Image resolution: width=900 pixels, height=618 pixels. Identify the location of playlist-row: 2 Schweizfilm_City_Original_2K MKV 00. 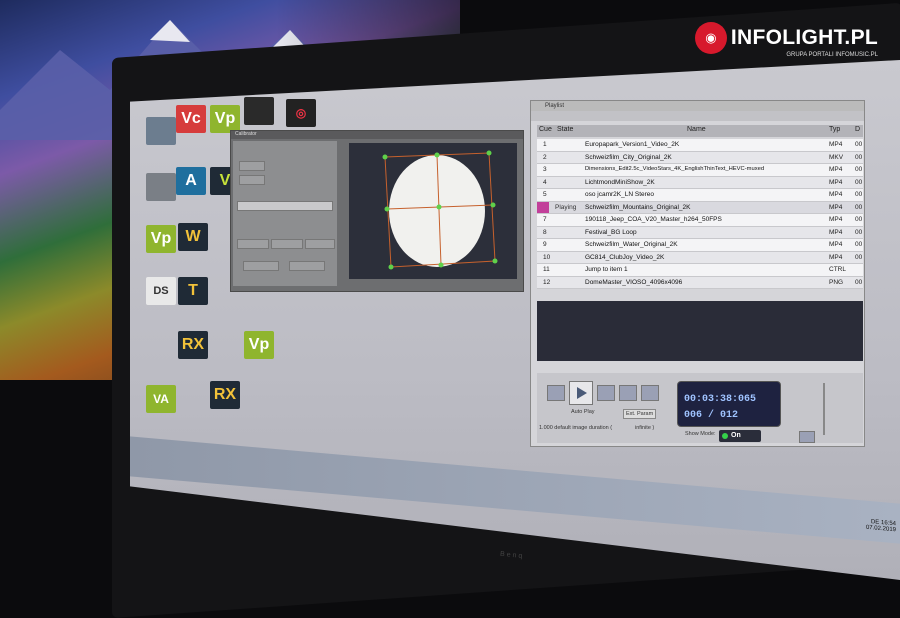
(700, 157).